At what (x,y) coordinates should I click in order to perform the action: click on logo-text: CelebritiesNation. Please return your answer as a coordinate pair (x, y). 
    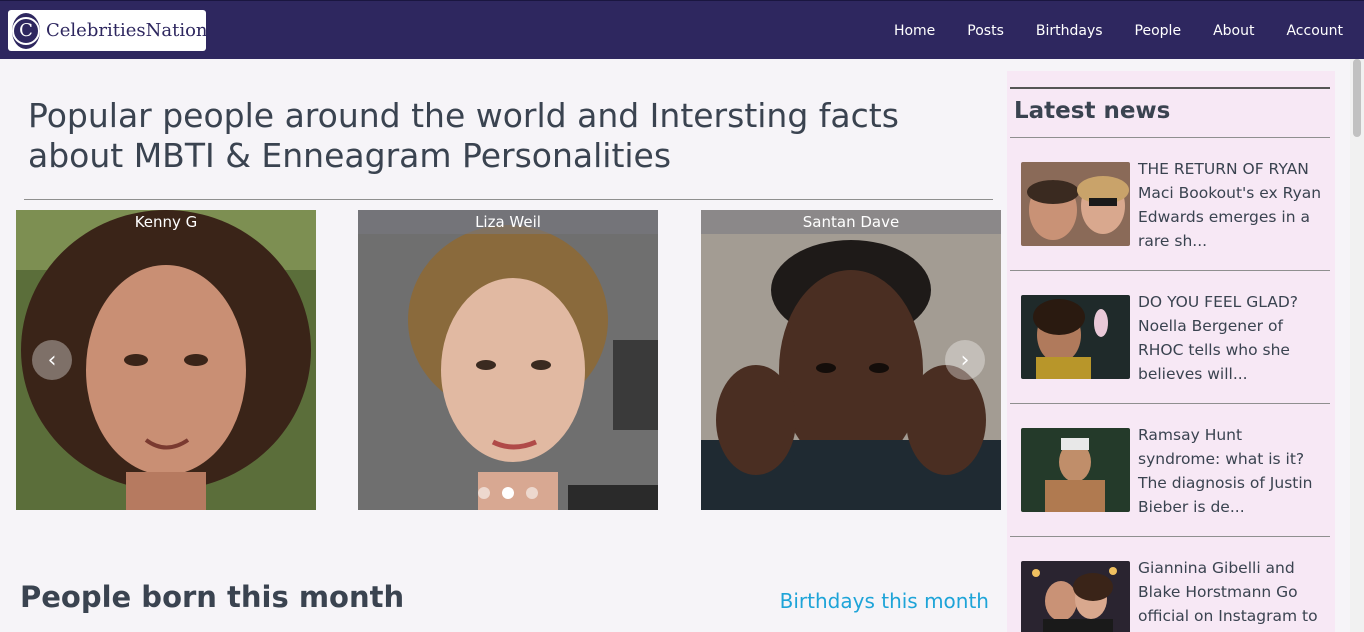
    Looking at the image, I should click on (127, 30).